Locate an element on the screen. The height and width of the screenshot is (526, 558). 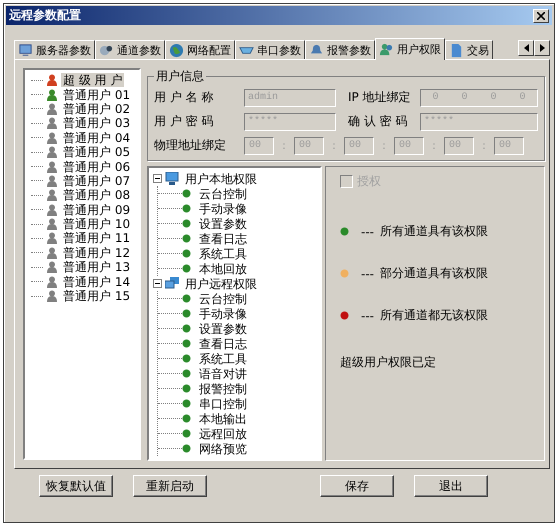
tab: 用户权限 is located at coordinates (410, 49).